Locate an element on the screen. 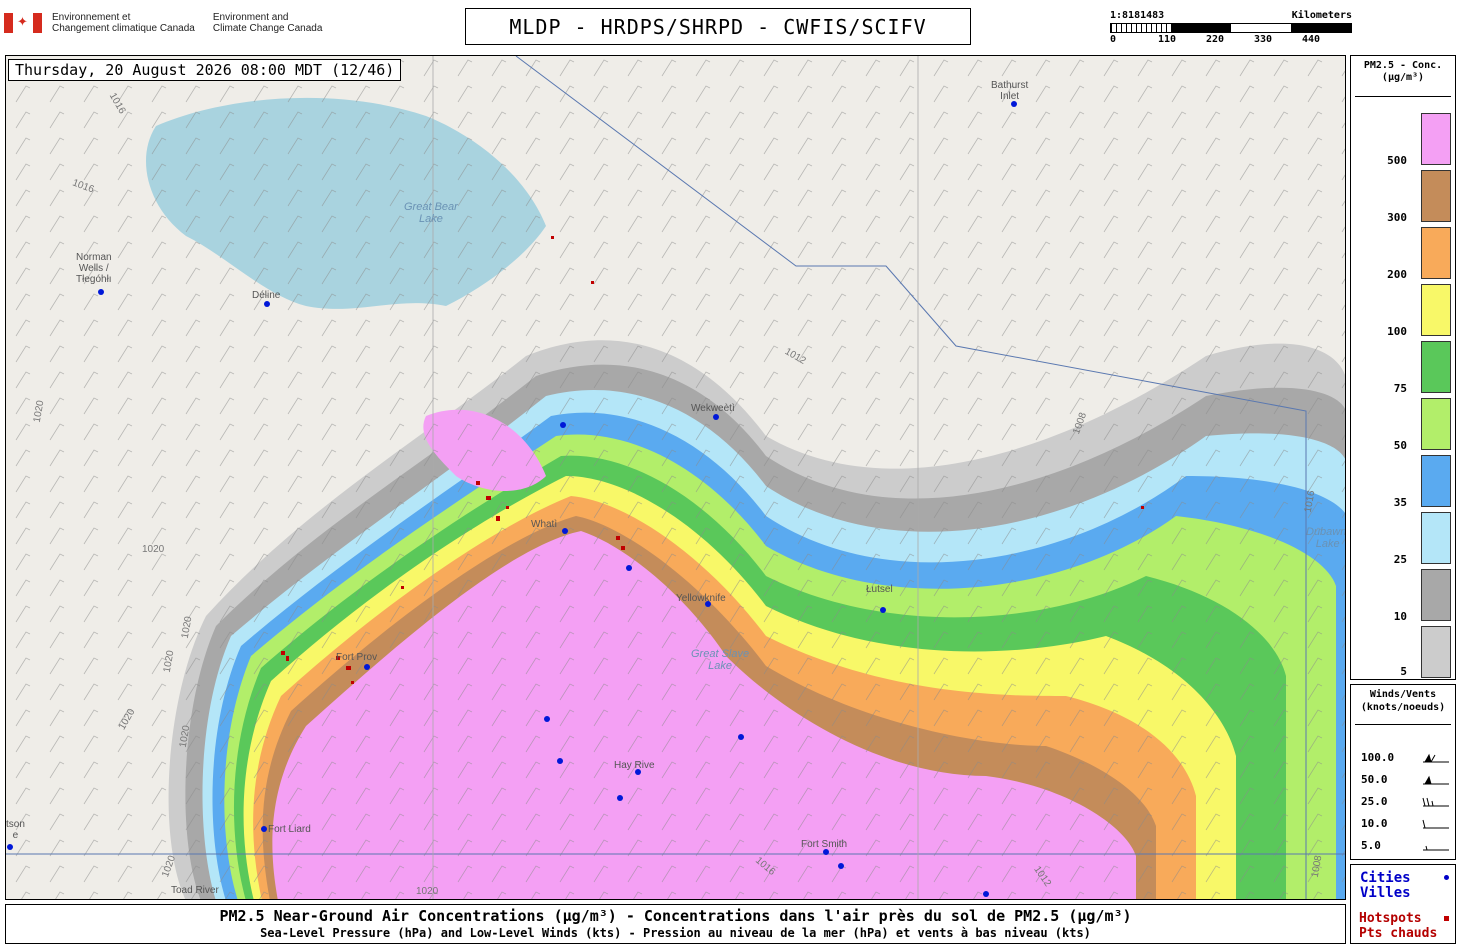 Image resolution: width=1460 pixels, height=950 pixels. legend-level: 25 is located at coordinates (1400, 559).